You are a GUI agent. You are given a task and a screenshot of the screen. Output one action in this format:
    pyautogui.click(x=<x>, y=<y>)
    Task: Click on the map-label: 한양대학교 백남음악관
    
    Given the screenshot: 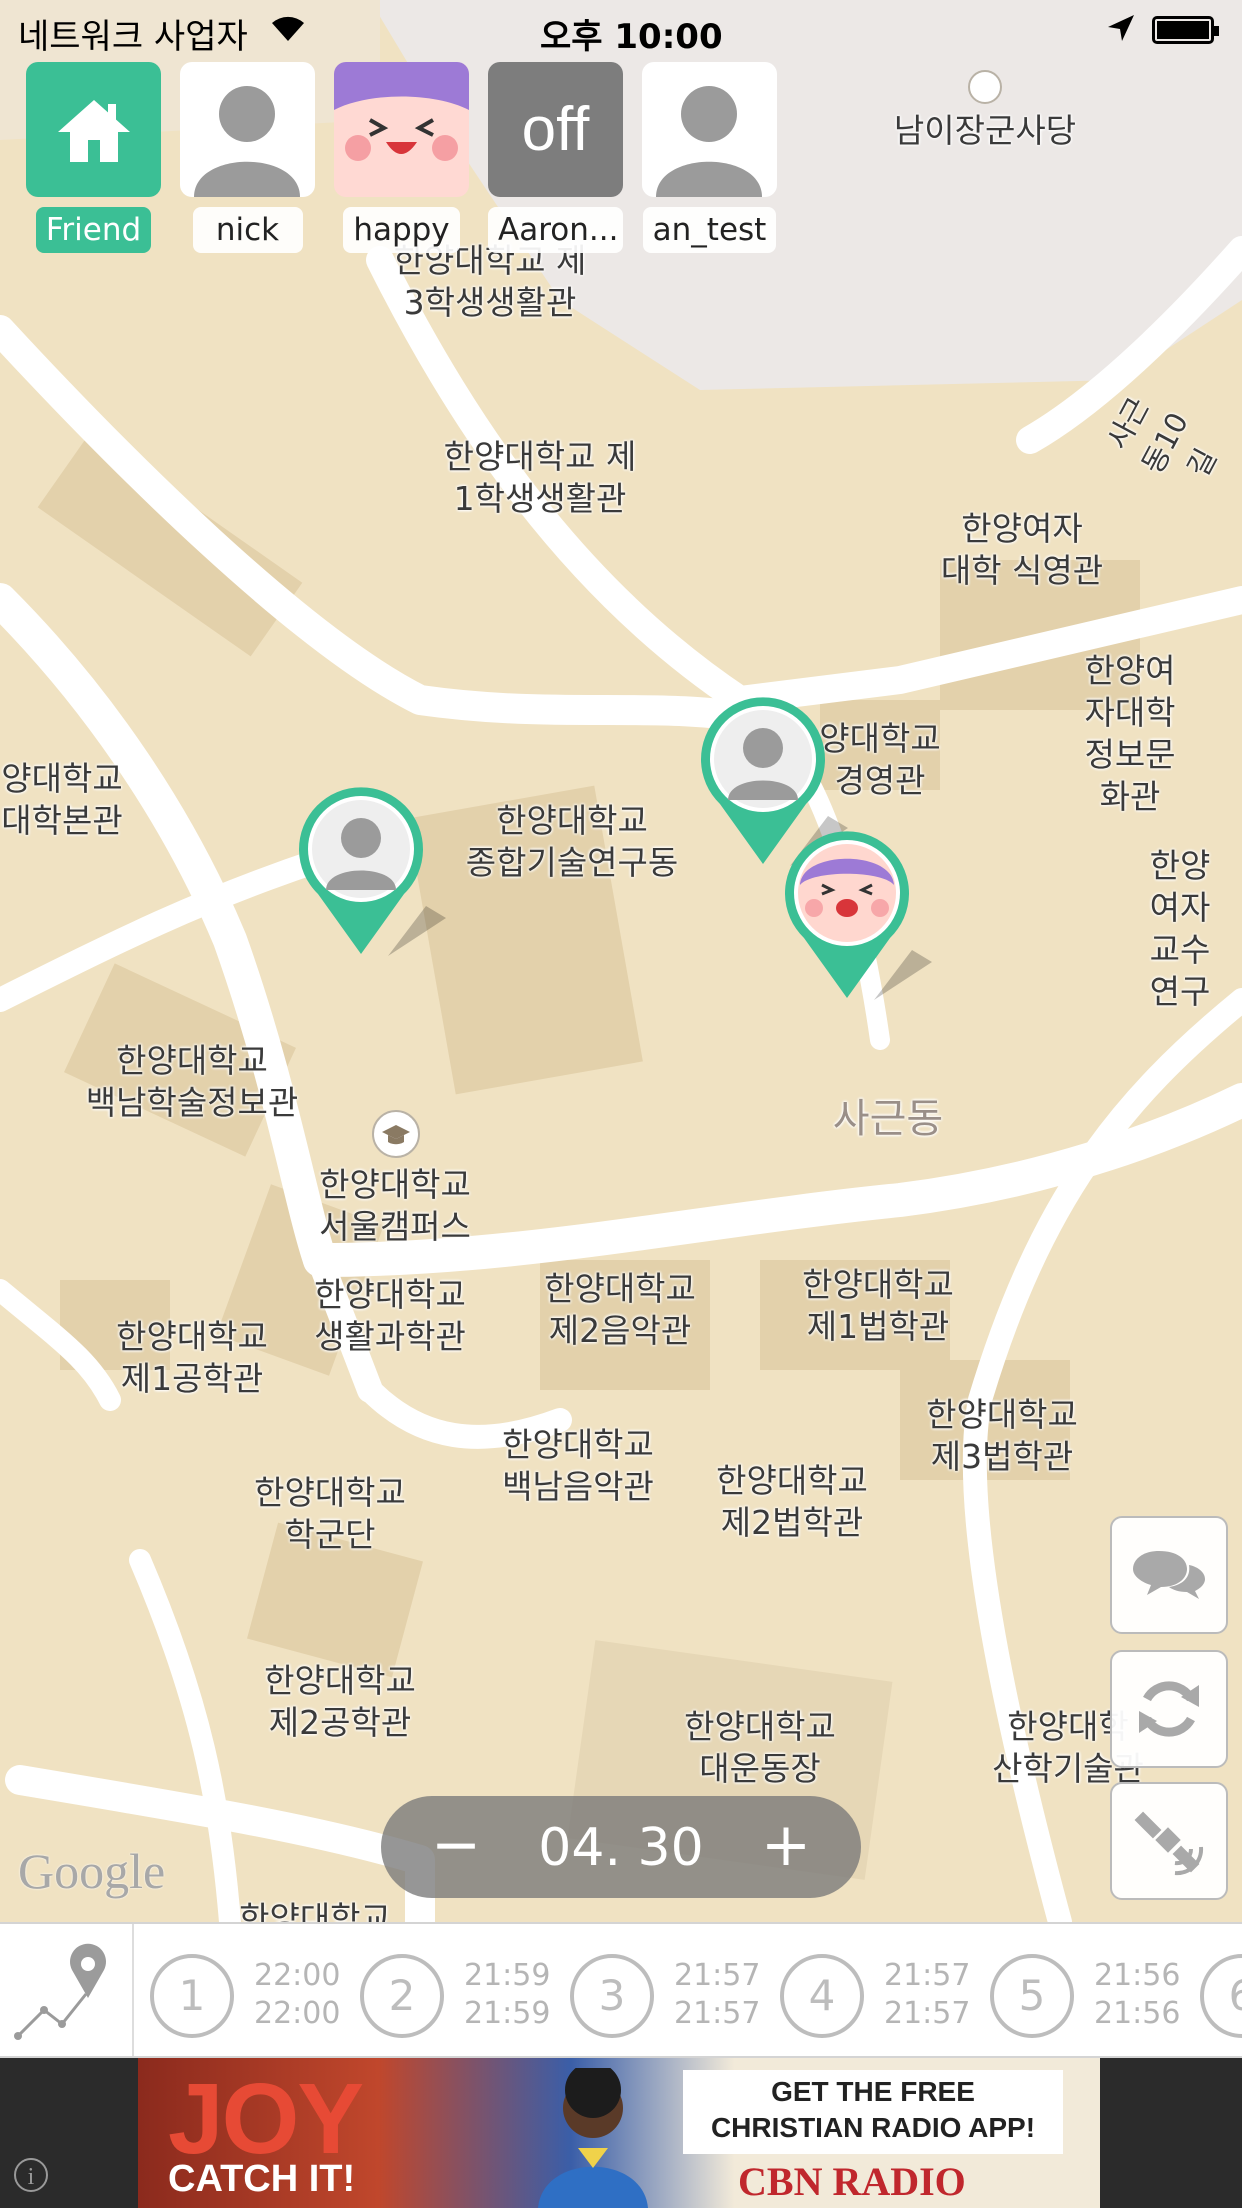 What is the action you would take?
    pyautogui.click(x=578, y=1465)
    